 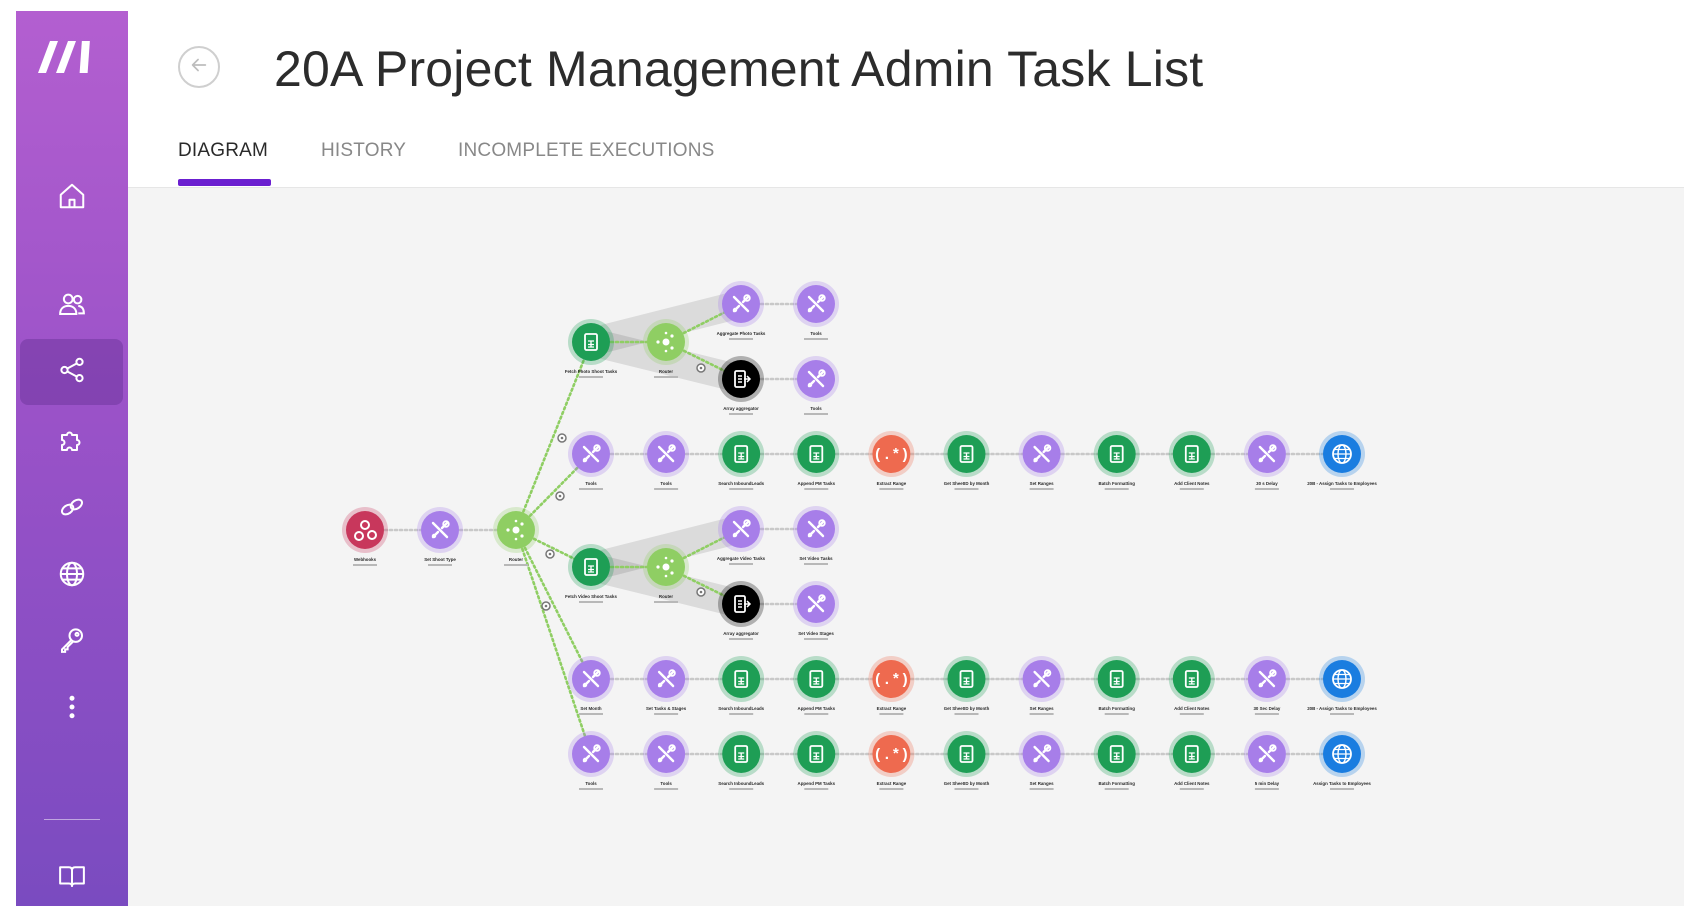 What do you see at coordinates (365, 536) in the screenshot?
I see `module-webhooks: Webhooks` at bounding box center [365, 536].